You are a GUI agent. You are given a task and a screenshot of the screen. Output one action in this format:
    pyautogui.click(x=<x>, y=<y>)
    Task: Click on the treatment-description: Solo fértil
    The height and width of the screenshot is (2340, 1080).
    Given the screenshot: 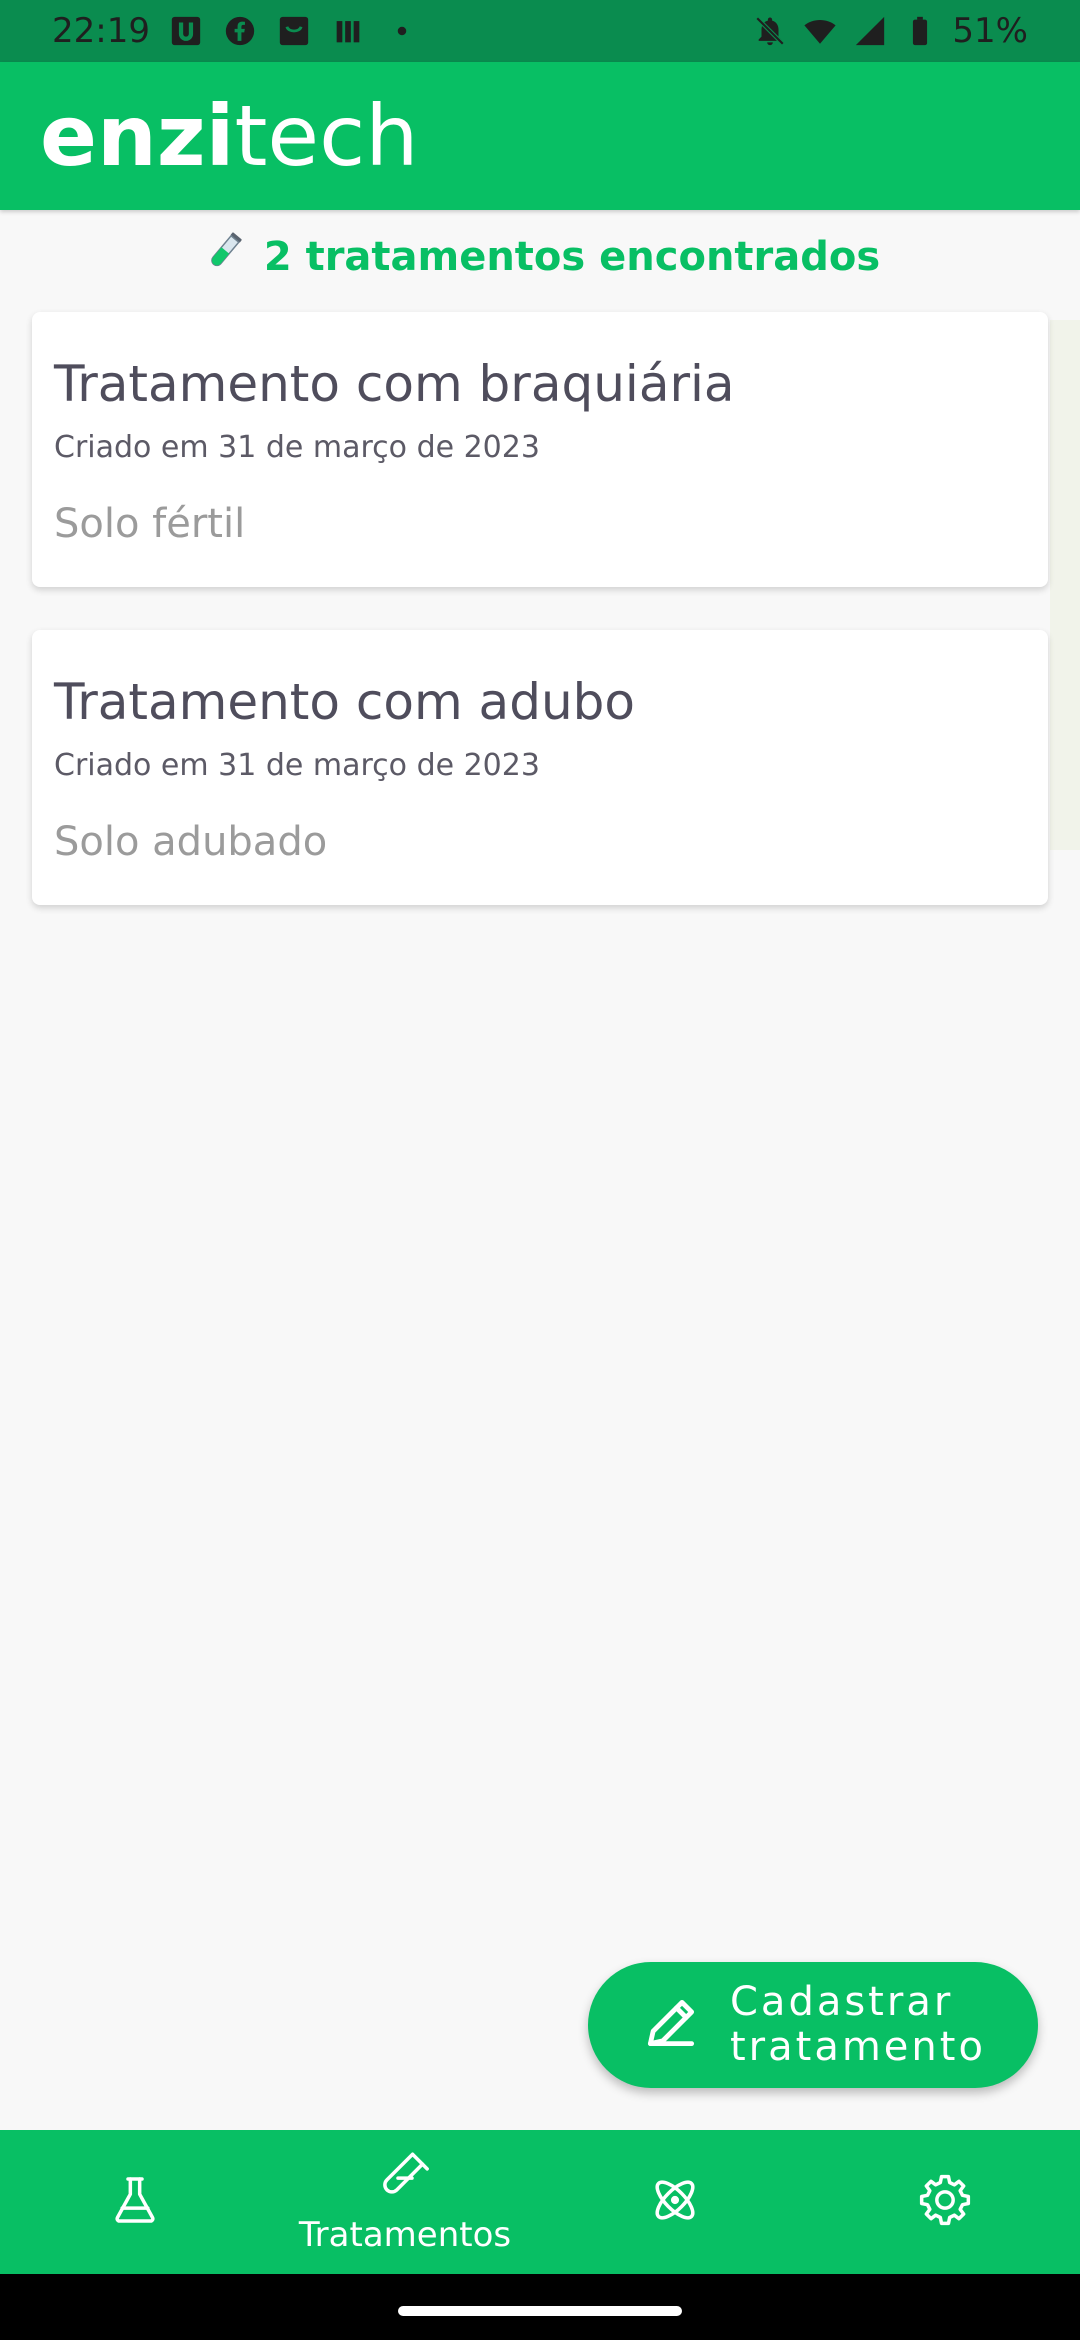 What is the action you would take?
    pyautogui.click(x=150, y=523)
    